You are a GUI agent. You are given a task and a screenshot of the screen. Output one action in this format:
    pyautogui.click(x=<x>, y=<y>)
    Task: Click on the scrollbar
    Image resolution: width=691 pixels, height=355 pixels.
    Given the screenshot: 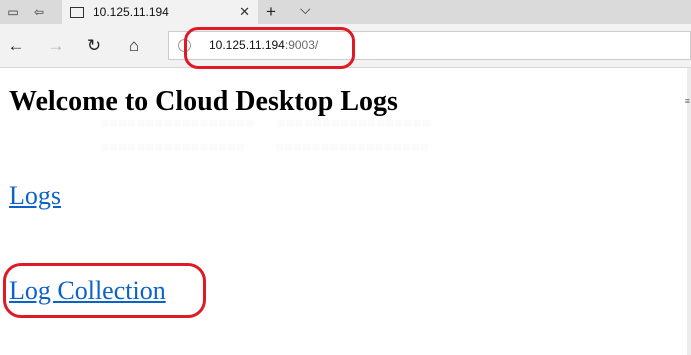 What is the action you would take?
    pyautogui.click(x=689, y=211)
    